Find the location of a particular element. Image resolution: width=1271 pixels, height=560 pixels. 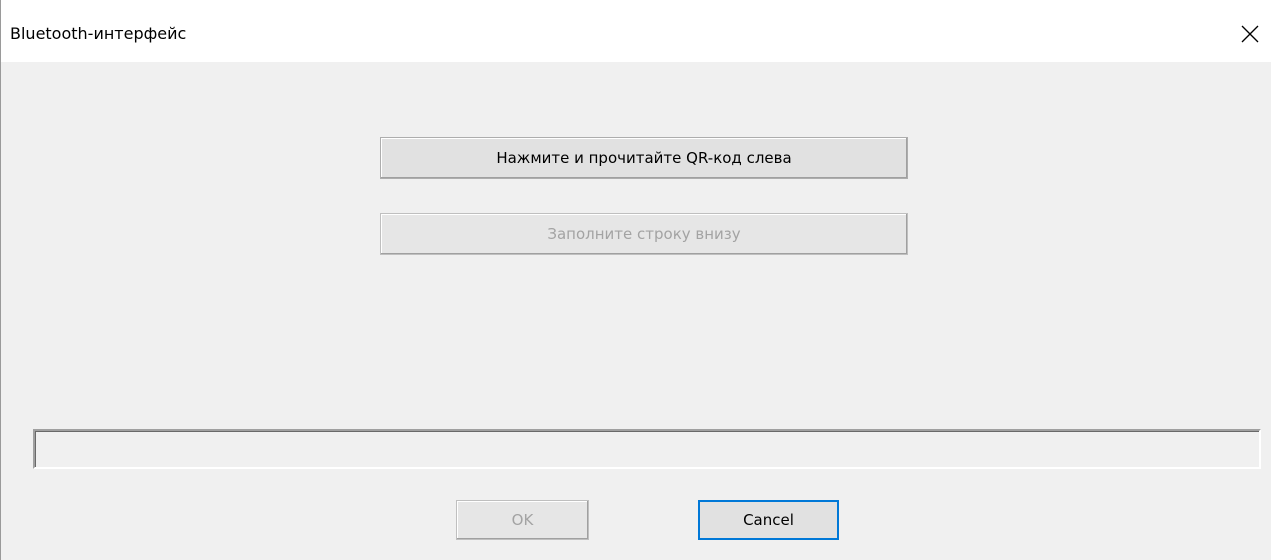

scan-qr-button: Нажмите и прочитайте QR-код слева is located at coordinates (644, 158).